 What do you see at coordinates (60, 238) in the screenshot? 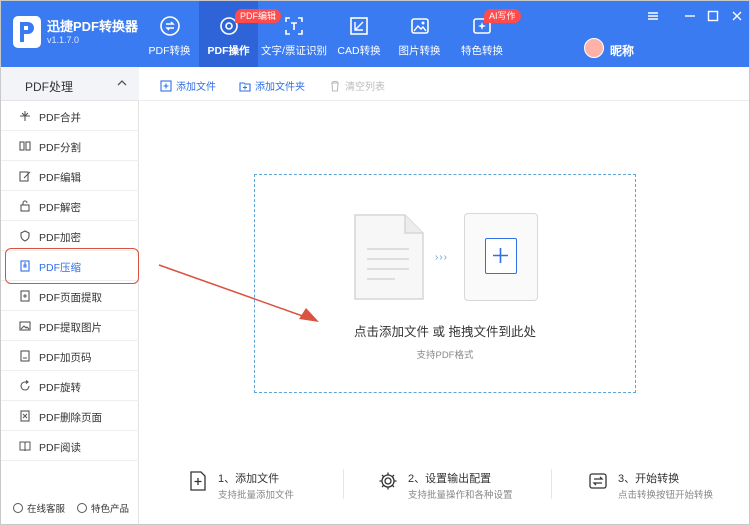
I see `sidebar-item-label: PDF加密` at bounding box center [60, 238].